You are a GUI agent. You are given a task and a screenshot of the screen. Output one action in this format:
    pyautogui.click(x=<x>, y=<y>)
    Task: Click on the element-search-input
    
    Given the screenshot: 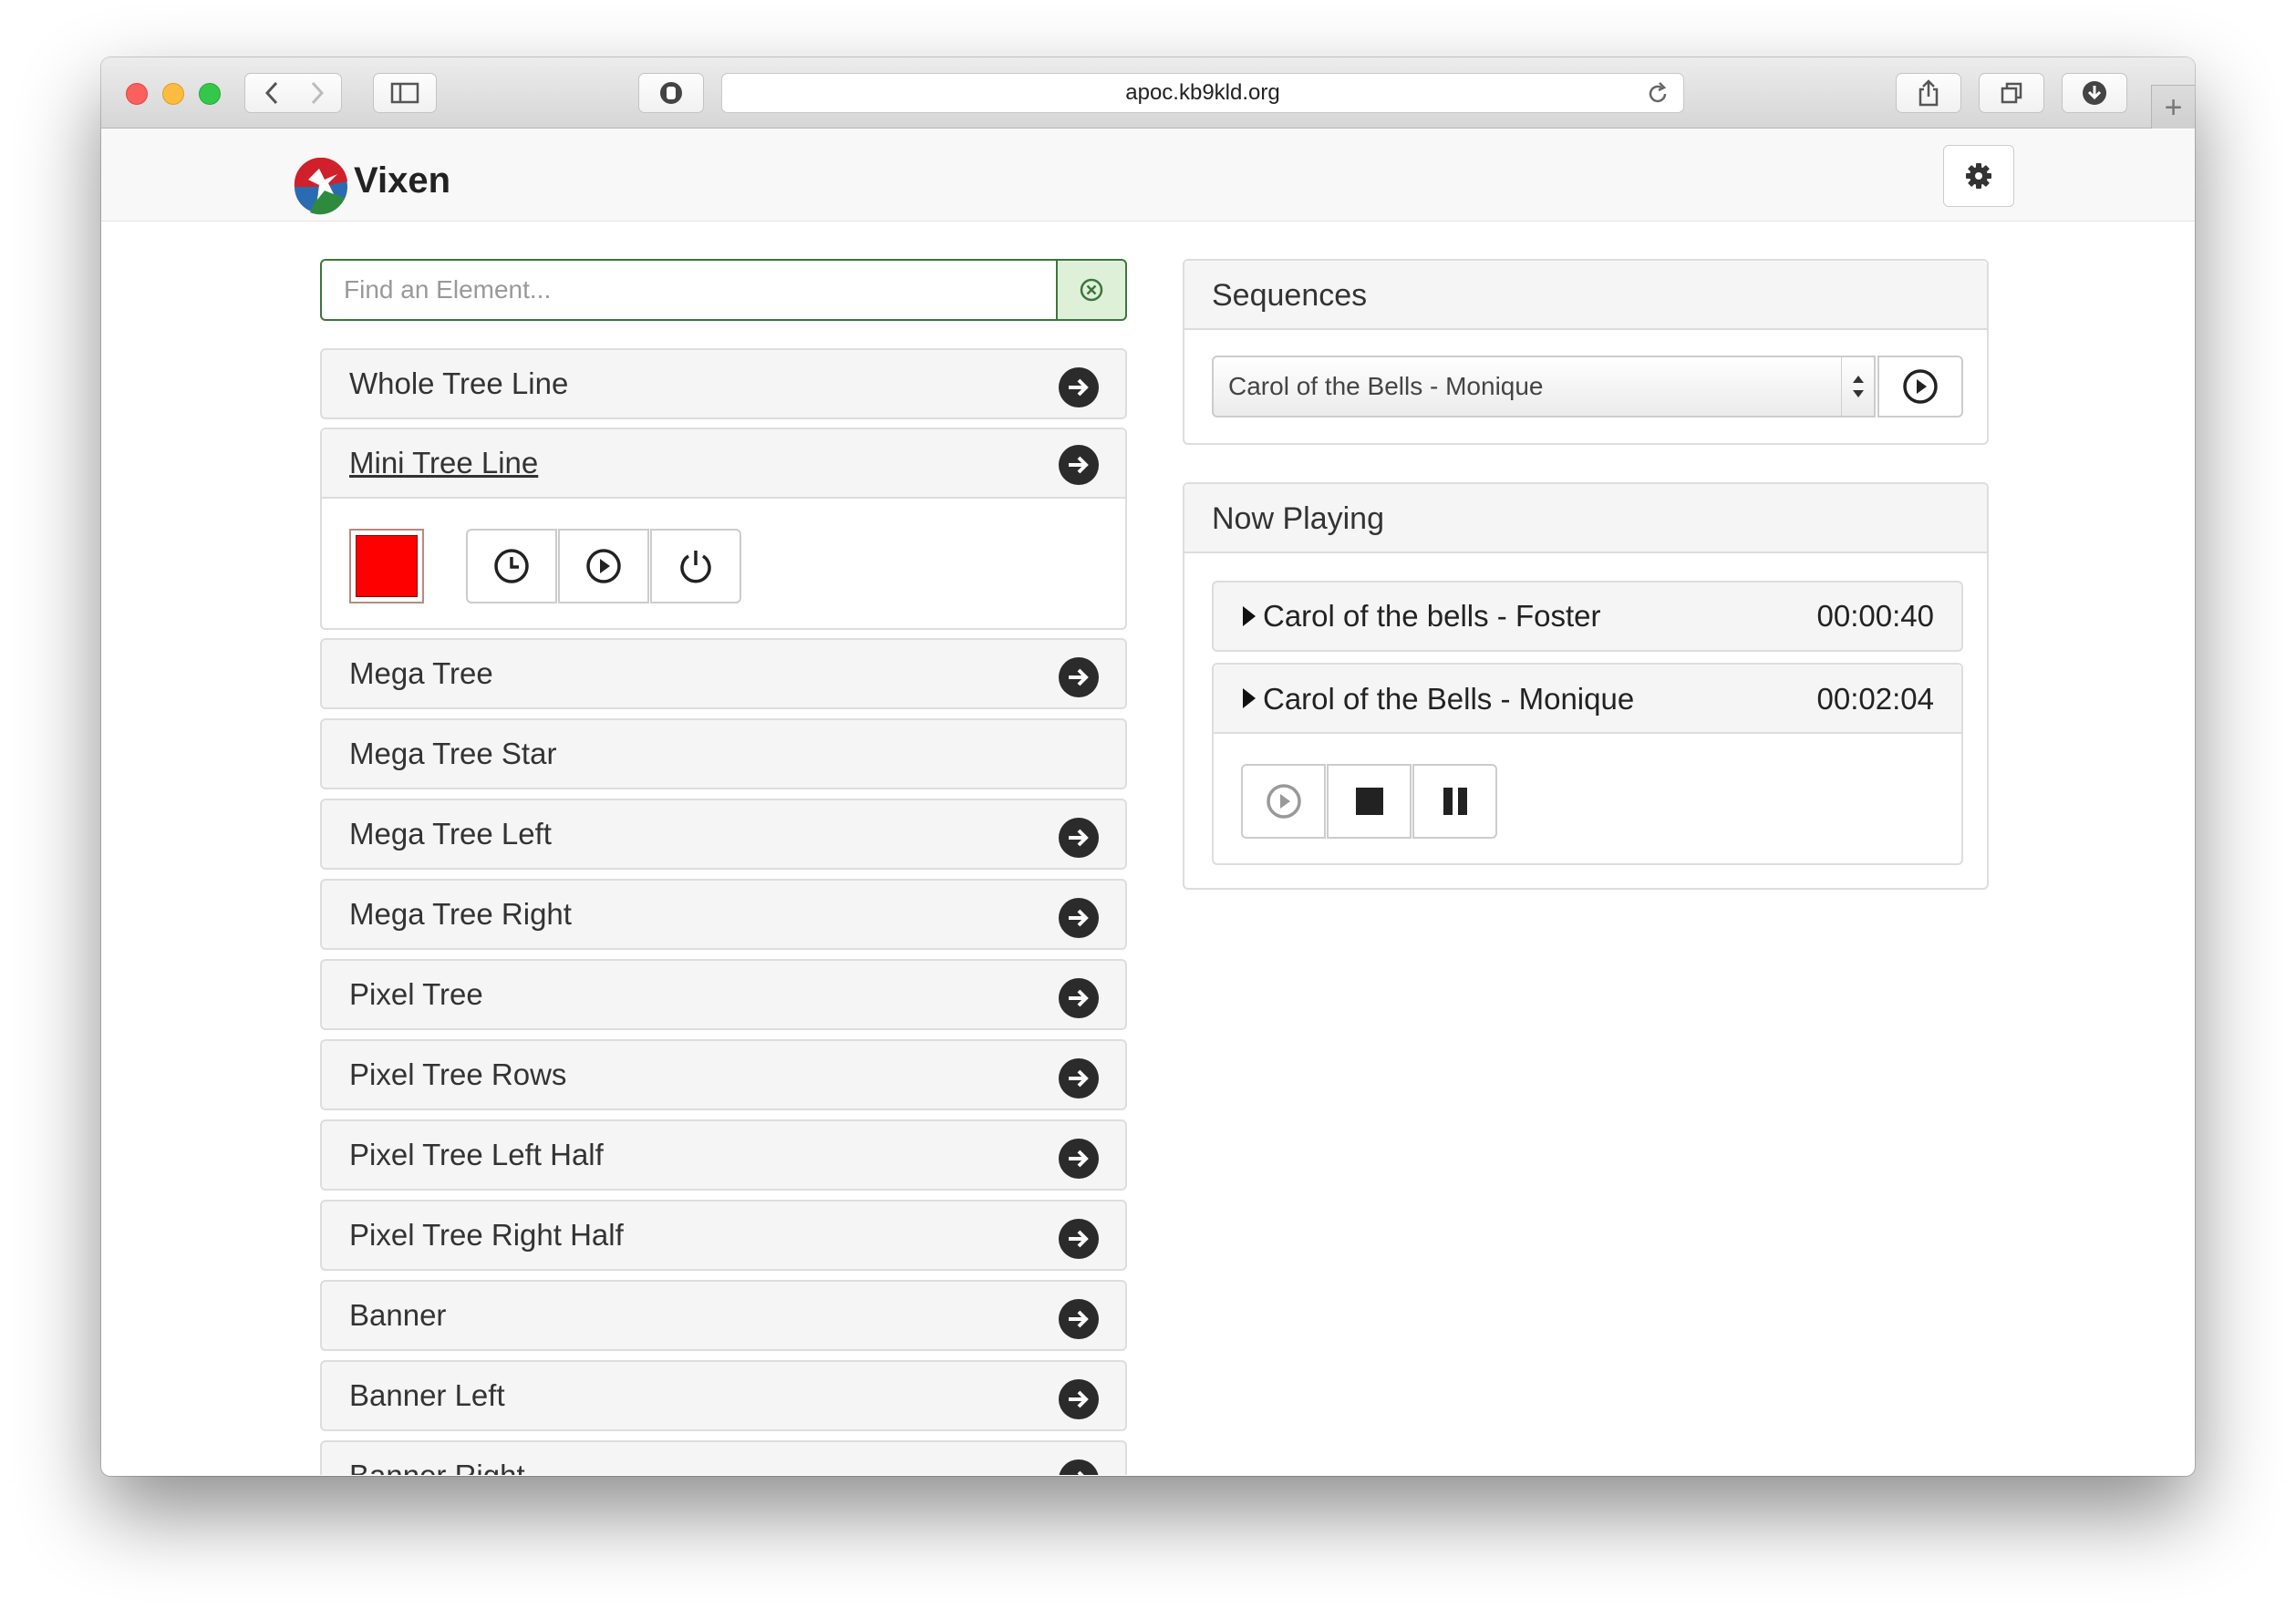 What is the action you would take?
    pyautogui.click(x=688, y=290)
    